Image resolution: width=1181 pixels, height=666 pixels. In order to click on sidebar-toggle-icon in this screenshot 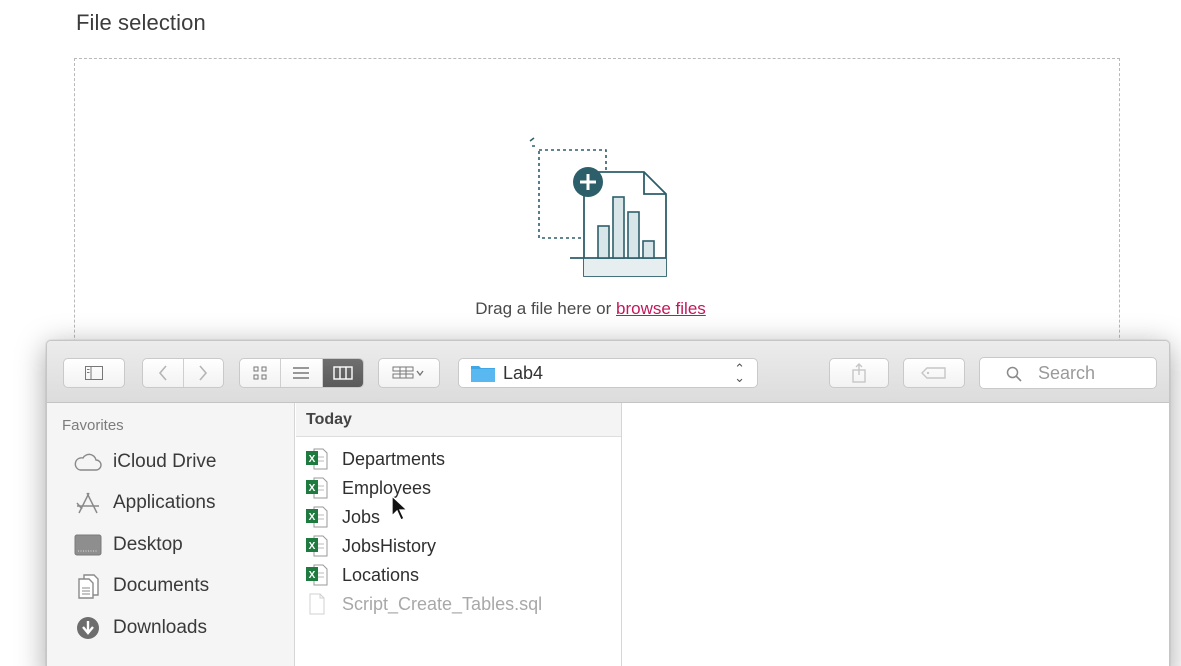, I will do `click(94, 373)`.